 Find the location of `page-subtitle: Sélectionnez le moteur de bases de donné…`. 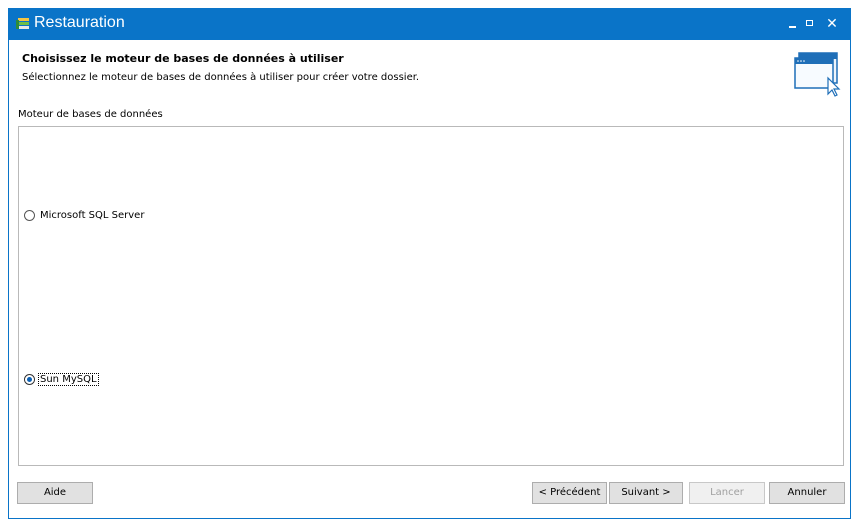

page-subtitle: Sélectionnez le moteur de bases de donné… is located at coordinates (221, 77).